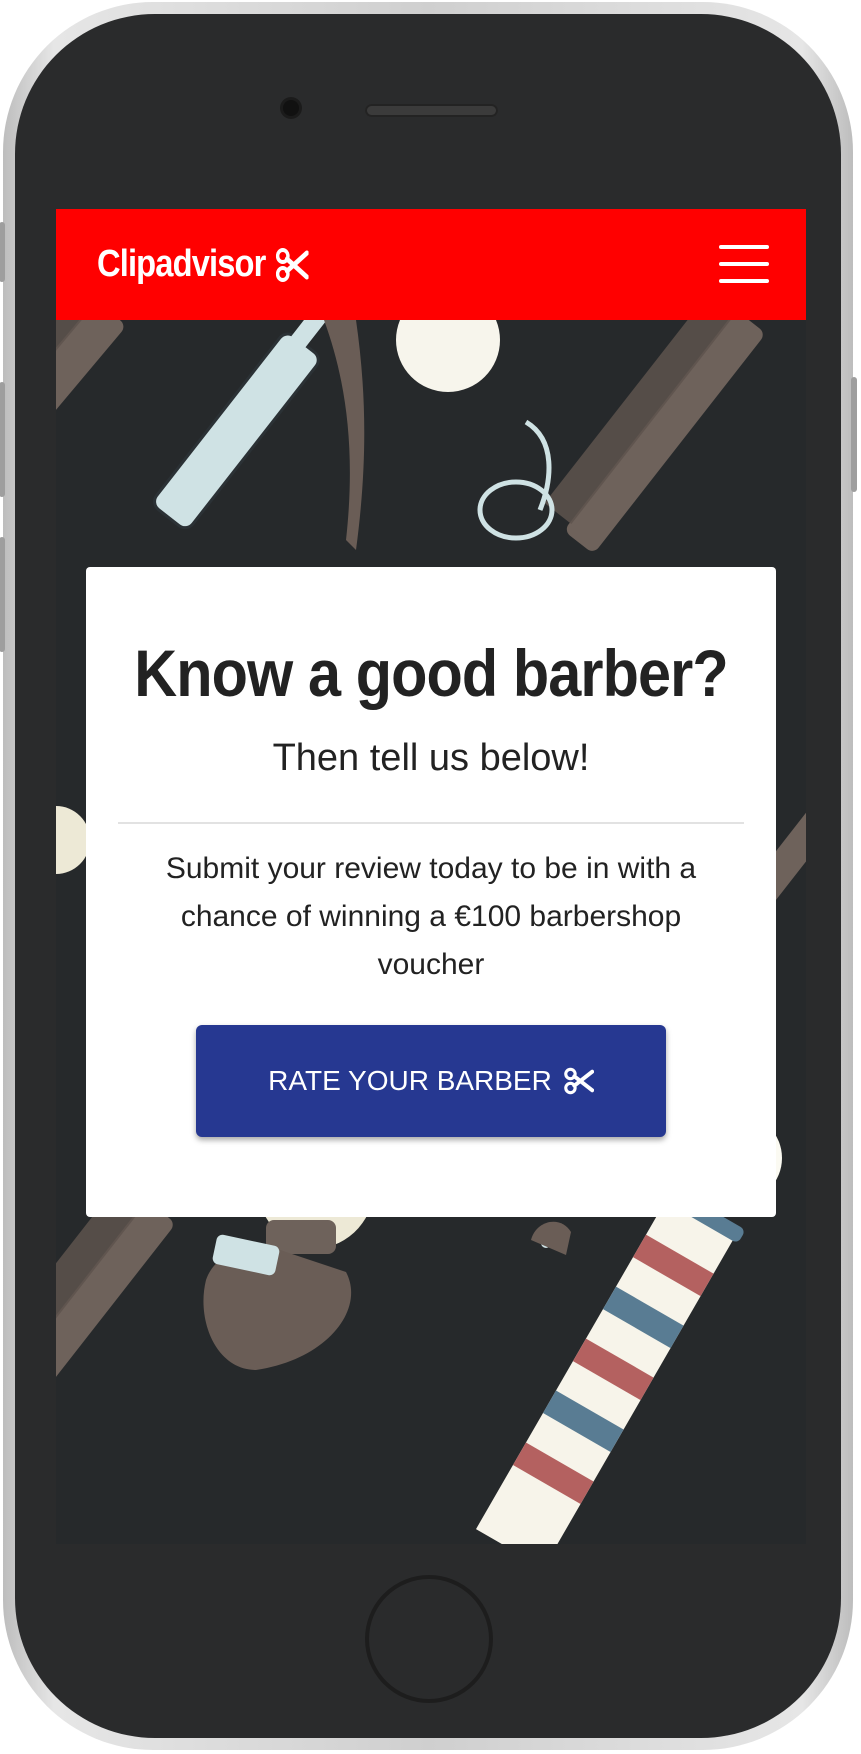  Describe the element at coordinates (431, 673) in the screenshot. I see `hero-title: Know a good barber?` at that location.